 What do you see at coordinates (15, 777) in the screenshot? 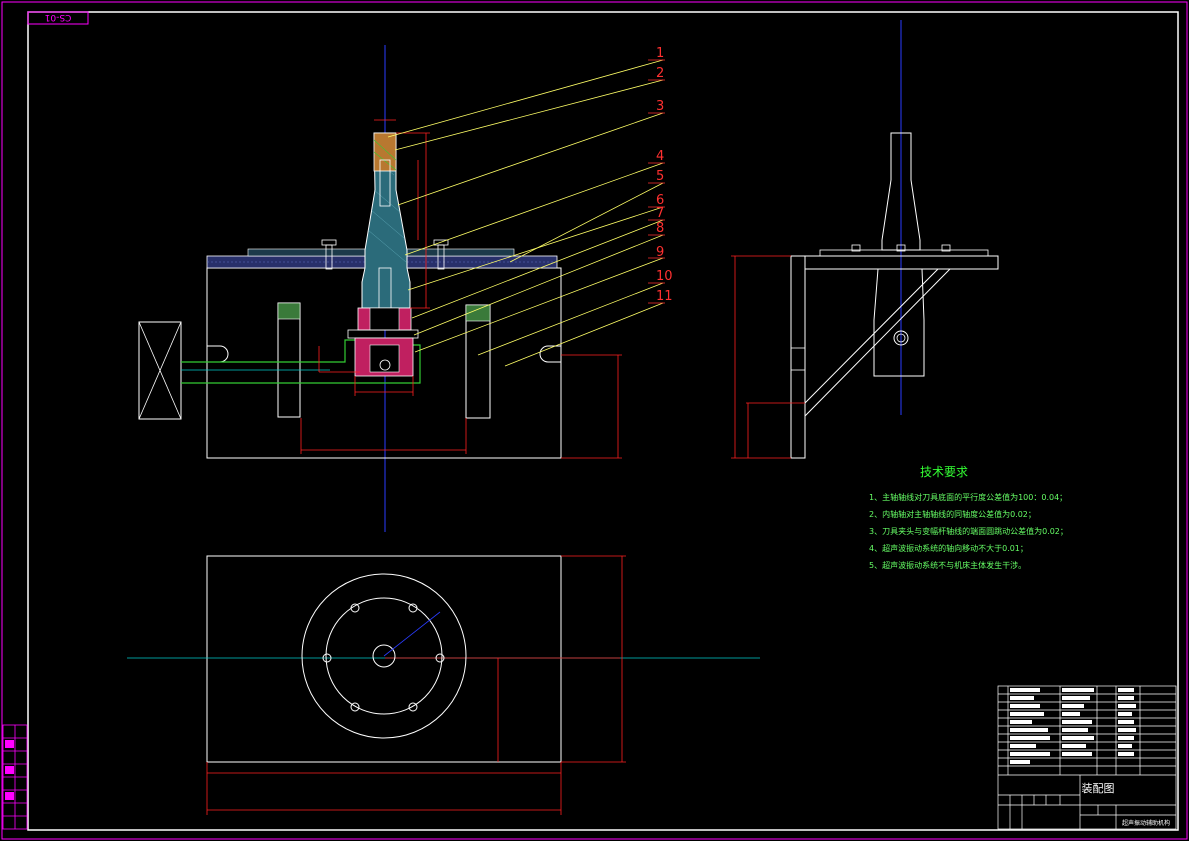
I see `binding-margin-table` at bounding box center [15, 777].